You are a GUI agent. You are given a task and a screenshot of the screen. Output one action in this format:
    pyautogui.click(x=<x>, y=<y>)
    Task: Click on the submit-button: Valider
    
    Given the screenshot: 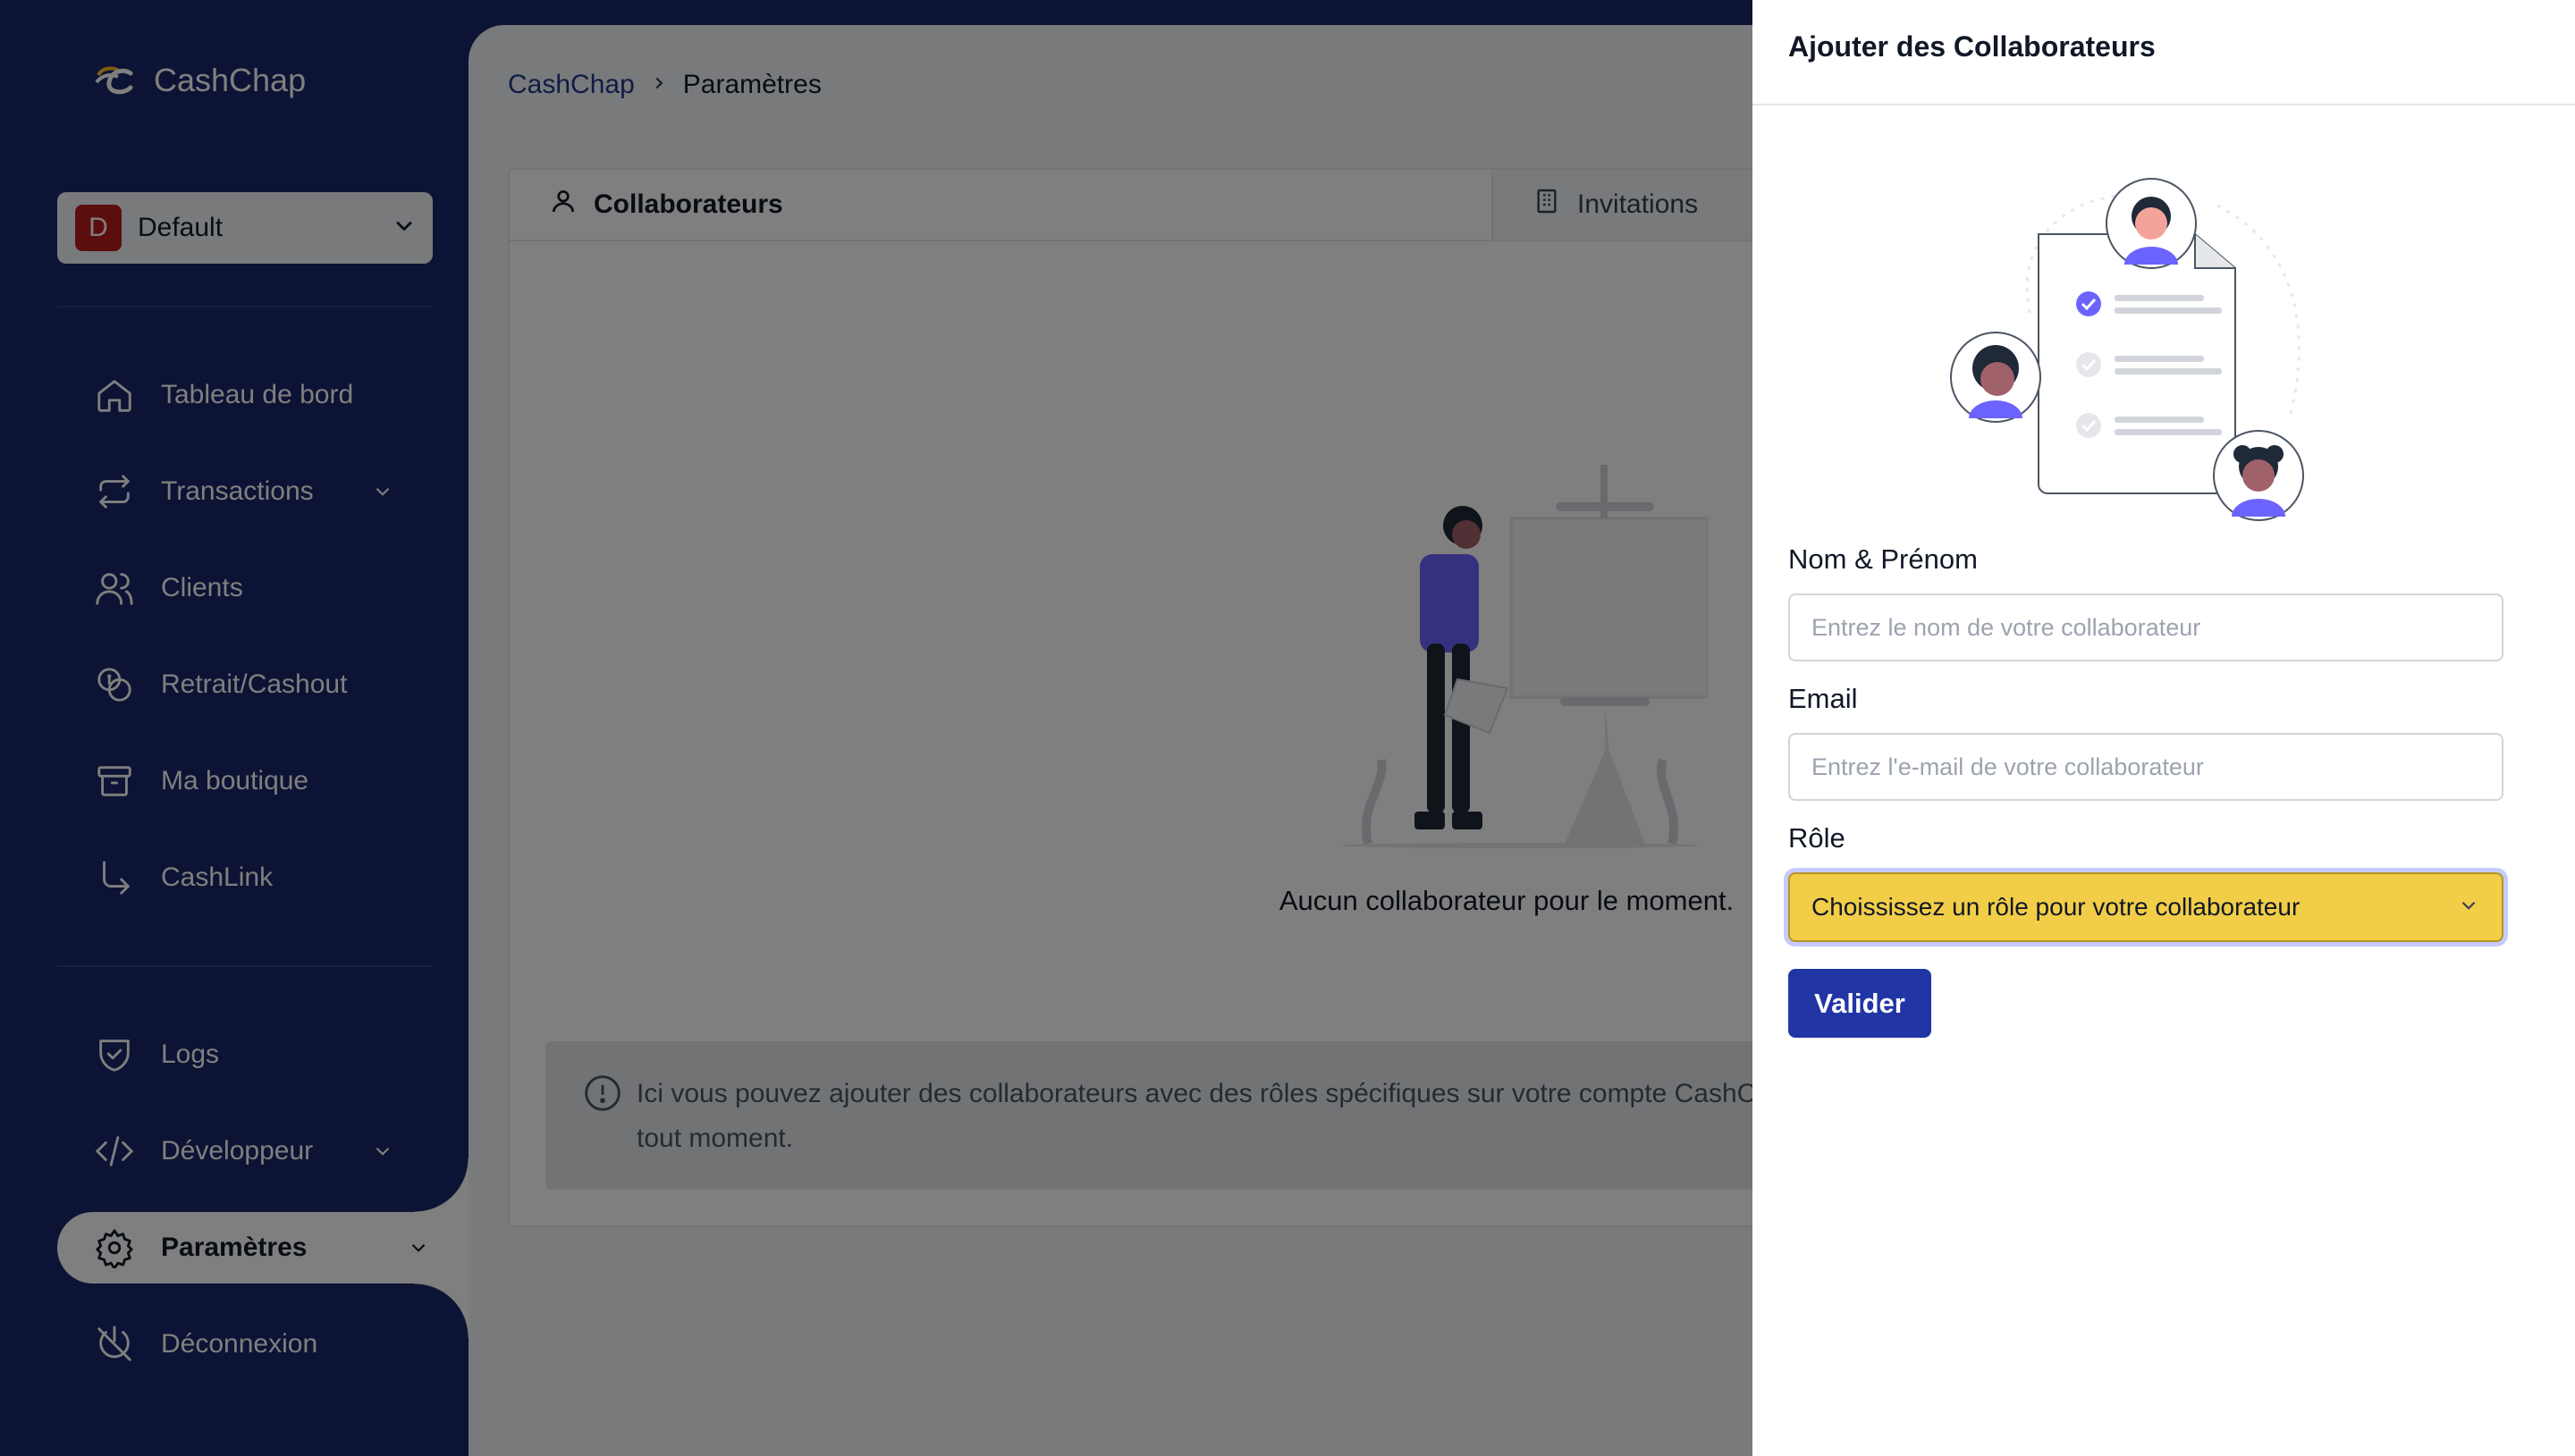 What is the action you would take?
    pyautogui.click(x=1859, y=1003)
    